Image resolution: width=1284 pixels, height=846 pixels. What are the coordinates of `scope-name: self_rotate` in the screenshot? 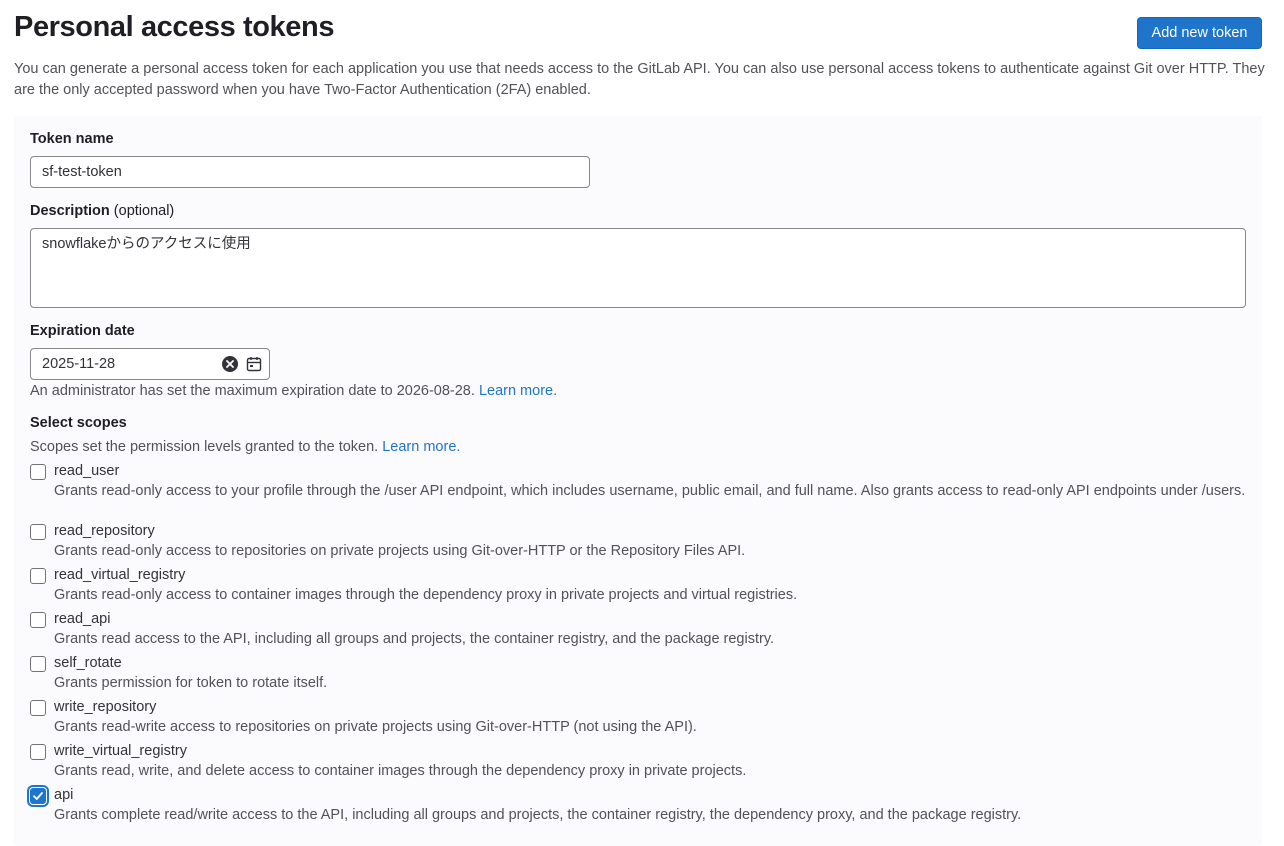 It's located at (88, 663).